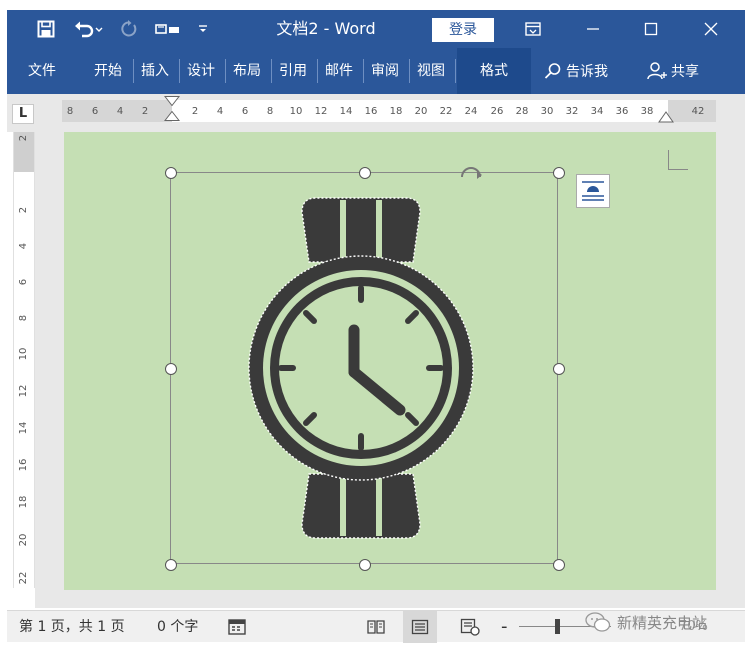  Describe the element at coordinates (108, 71) in the screenshot. I see `tab-home: 开始` at that location.